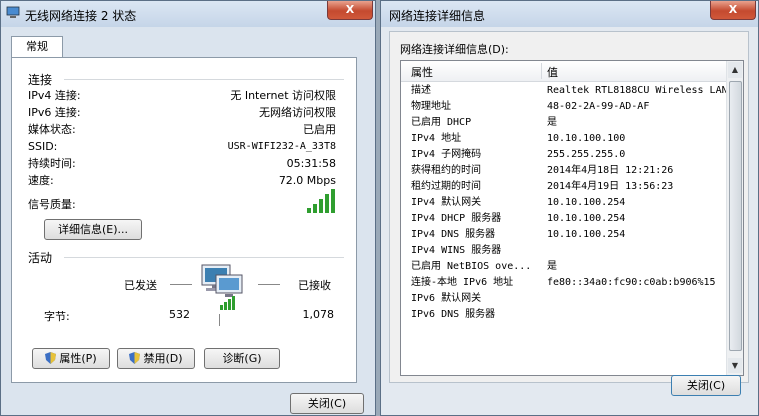  I want to click on media-state-value: 已启用, so click(319, 129).